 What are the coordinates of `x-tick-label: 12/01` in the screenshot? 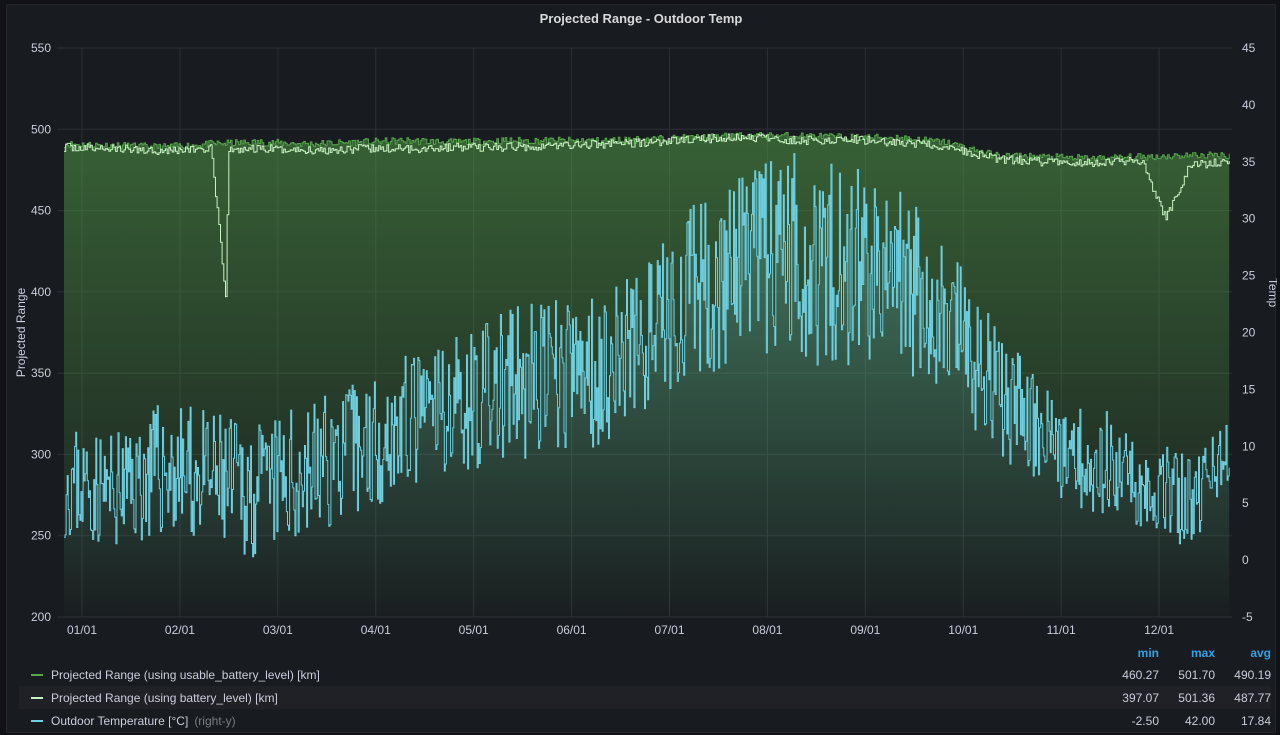 It's located at (1159, 630).